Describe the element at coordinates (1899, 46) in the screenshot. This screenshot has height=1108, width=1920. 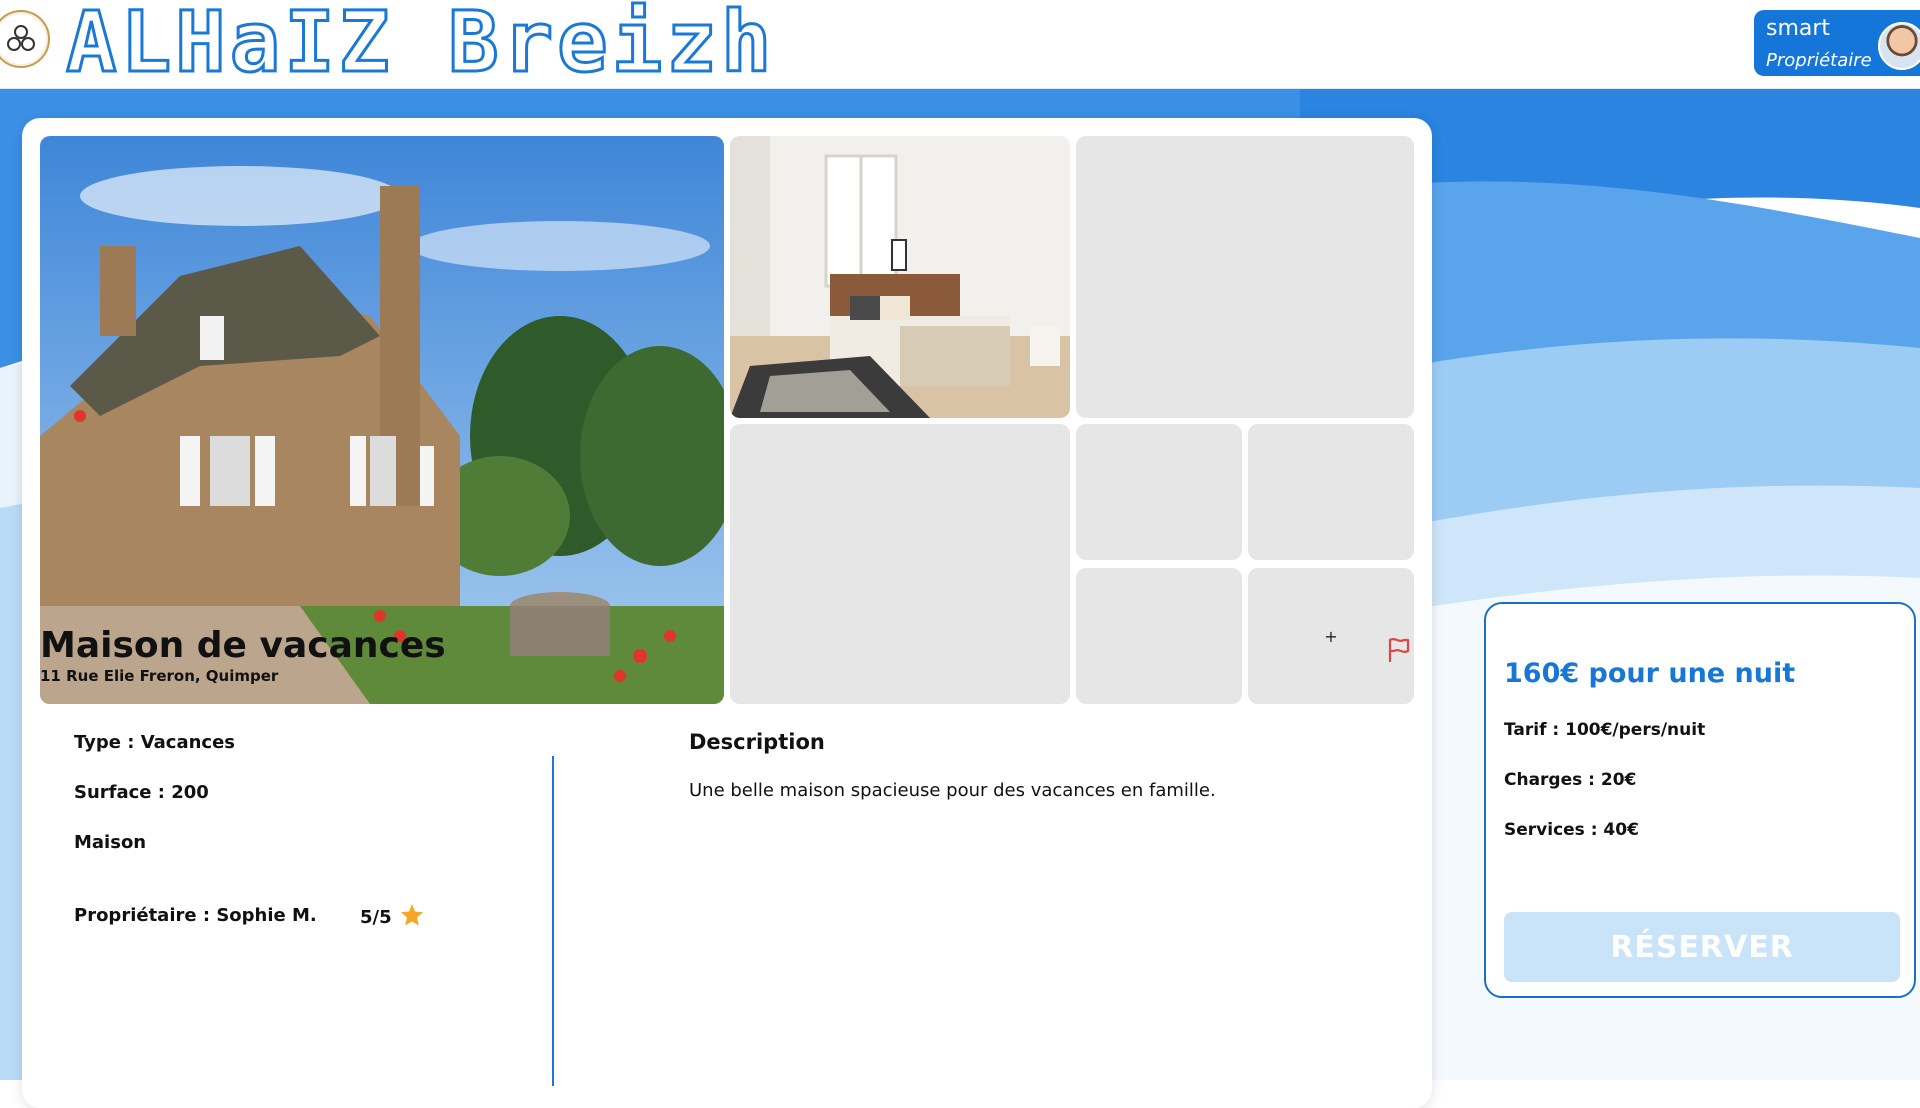
I see `avatar` at that location.